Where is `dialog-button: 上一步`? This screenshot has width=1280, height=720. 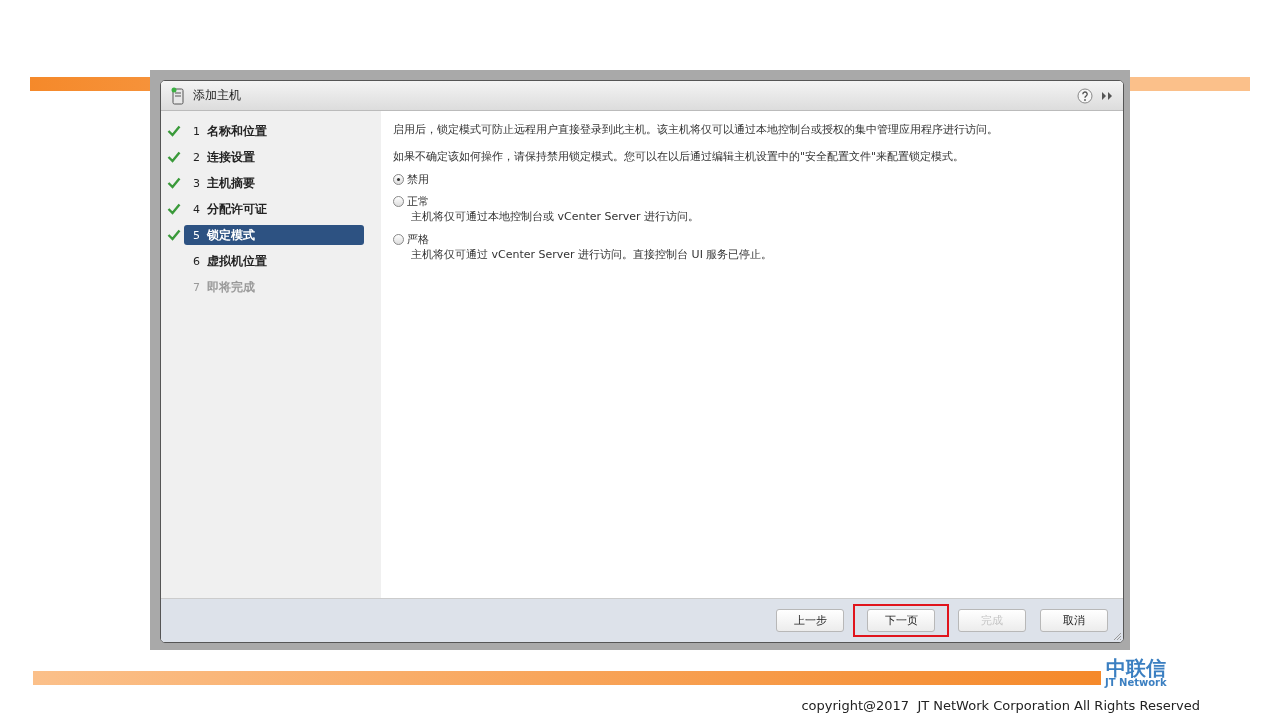 dialog-button: 上一步 is located at coordinates (810, 620).